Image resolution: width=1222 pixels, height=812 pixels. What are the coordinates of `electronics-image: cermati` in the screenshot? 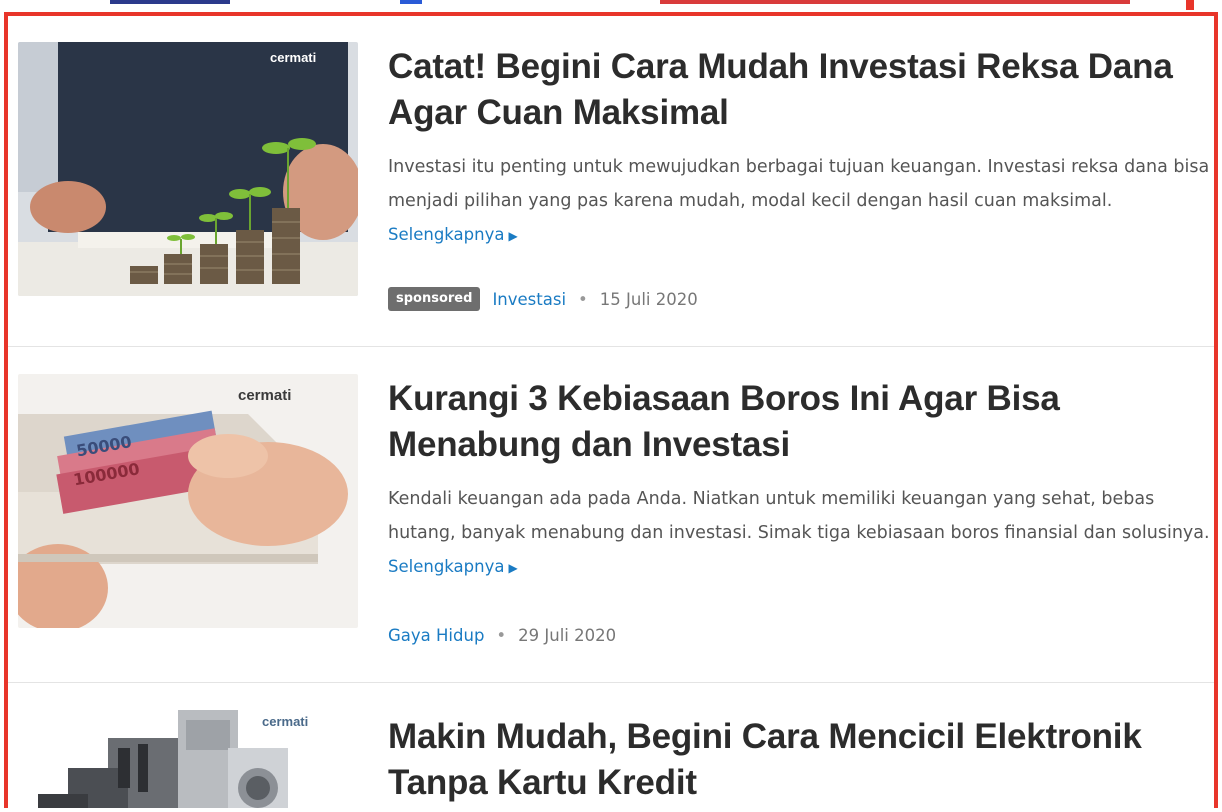 It's located at (188, 758).